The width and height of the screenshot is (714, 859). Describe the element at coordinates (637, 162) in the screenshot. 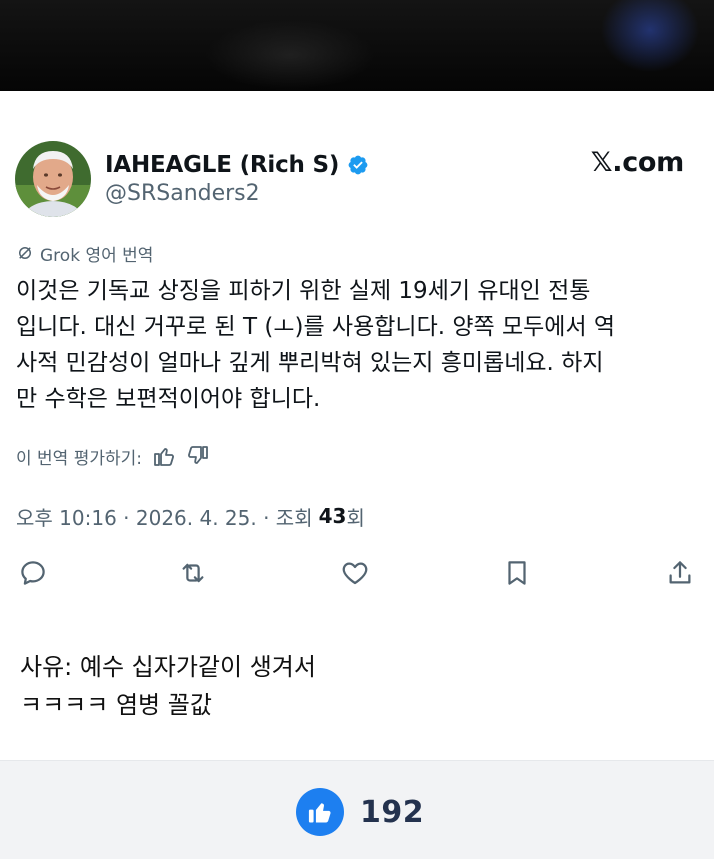

I see `x-com-logo: 𝕏.com` at that location.